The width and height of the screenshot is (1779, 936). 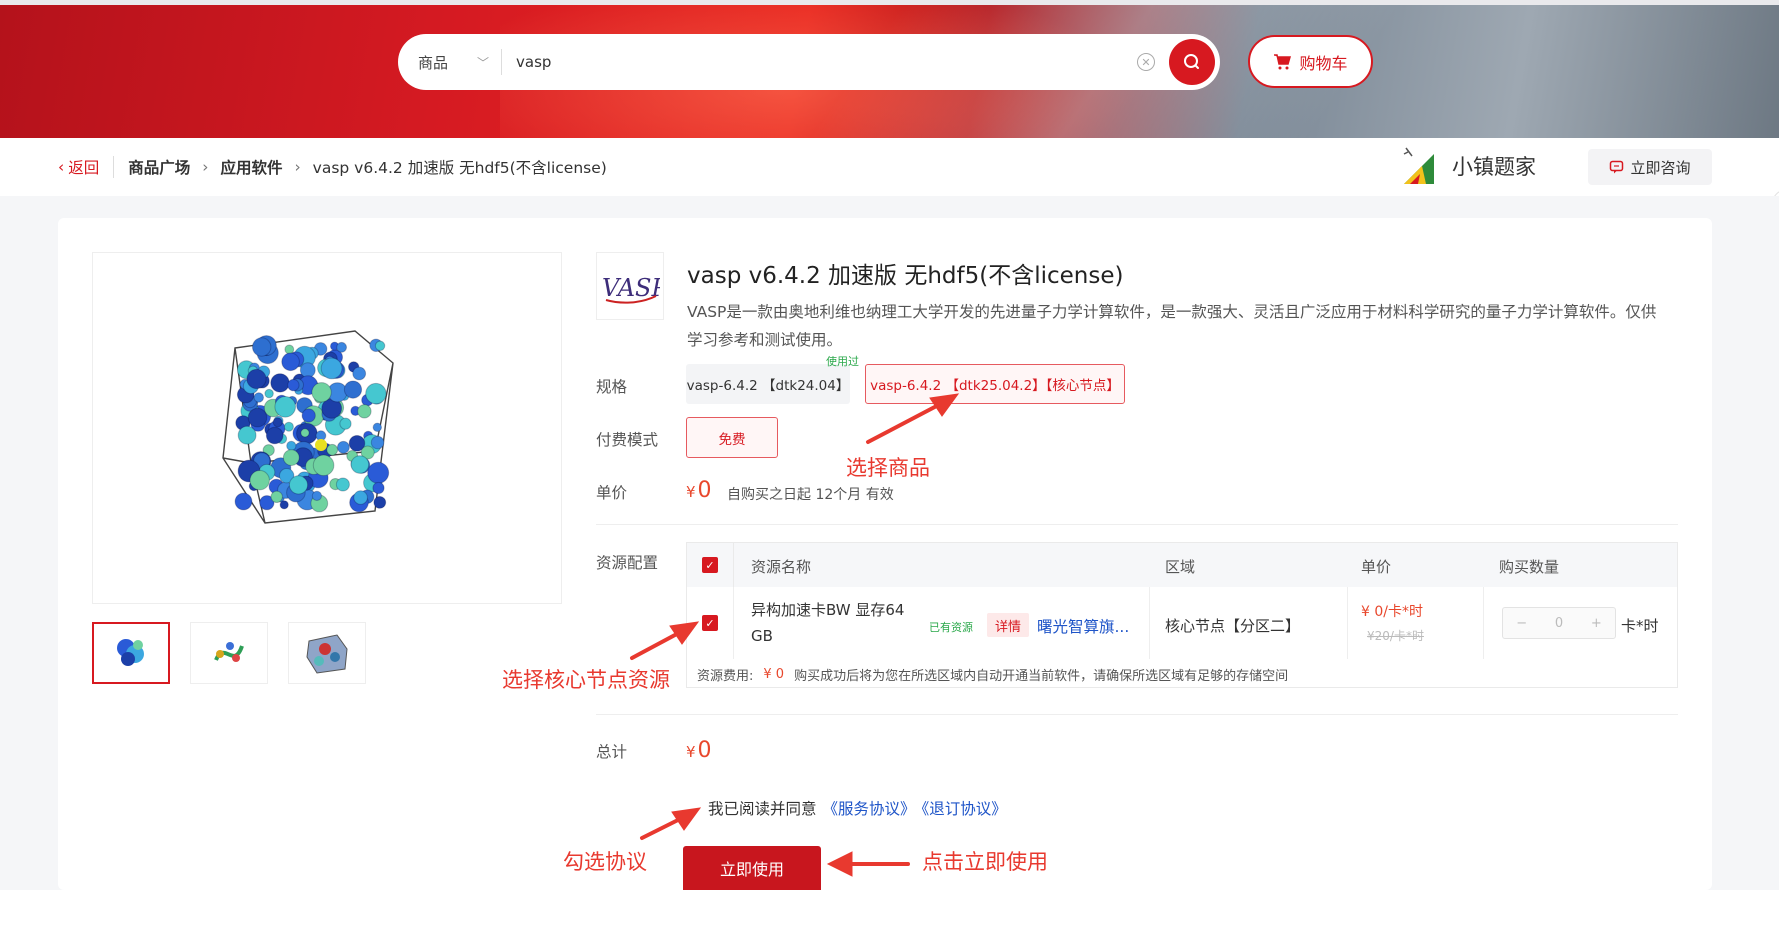 What do you see at coordinates (869, 809) in the screenshot?
I see `service-agreement-link: 《服务协议》` at bounding box center [869, 809].